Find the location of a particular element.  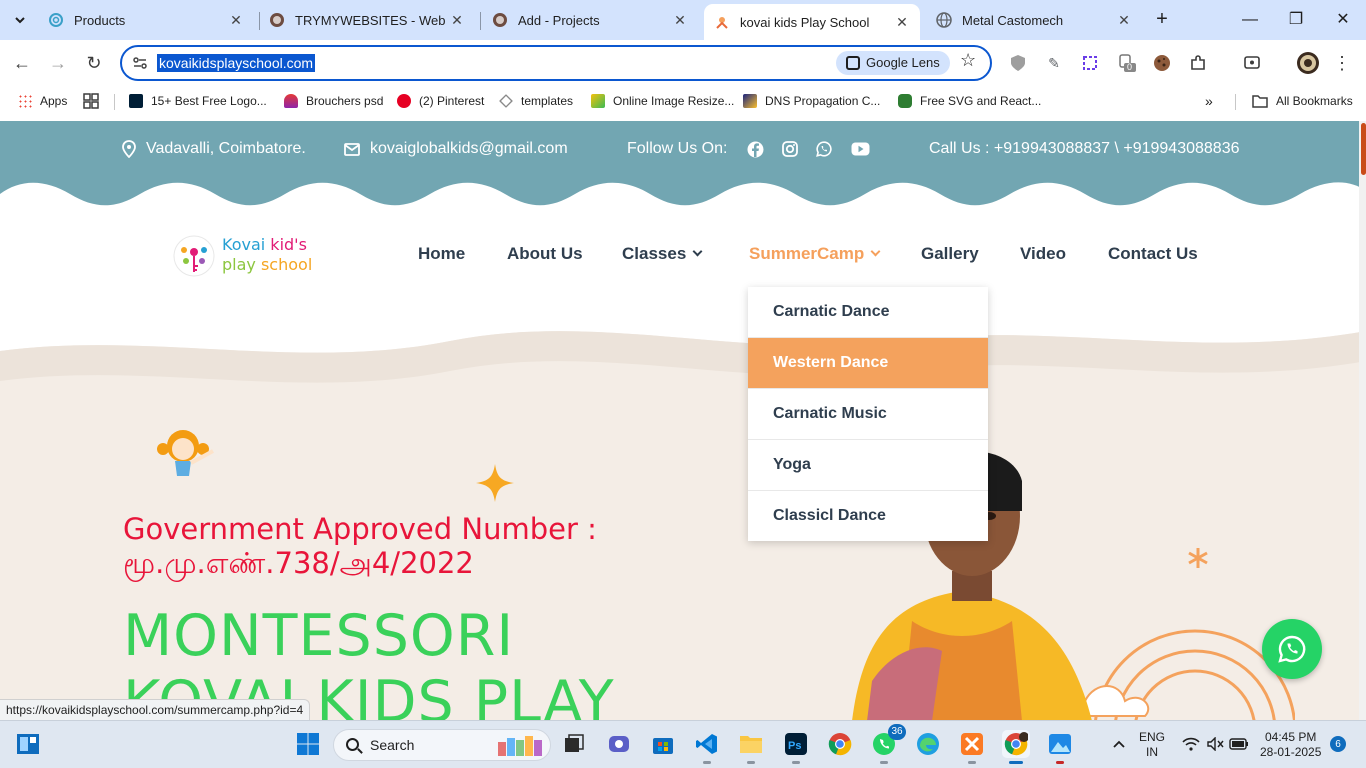

nav-classes: Classes is located at coordinates (662, 254).